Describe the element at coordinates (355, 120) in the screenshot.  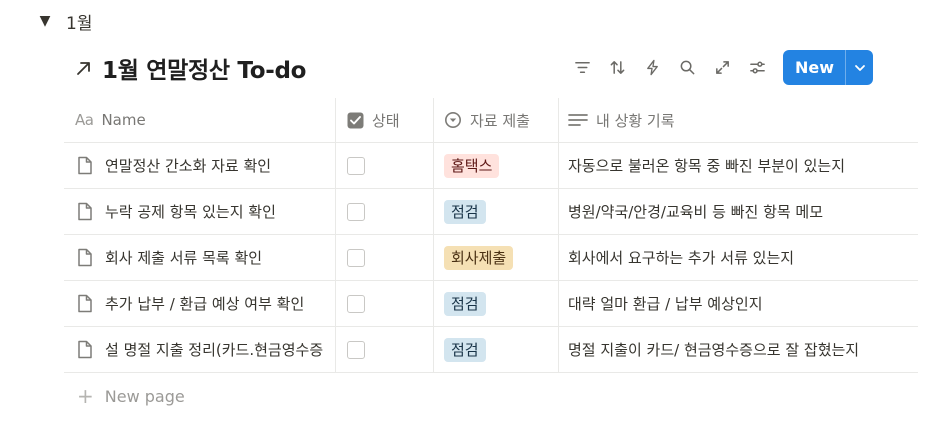
I see `checkbox-property-icon` at that location.